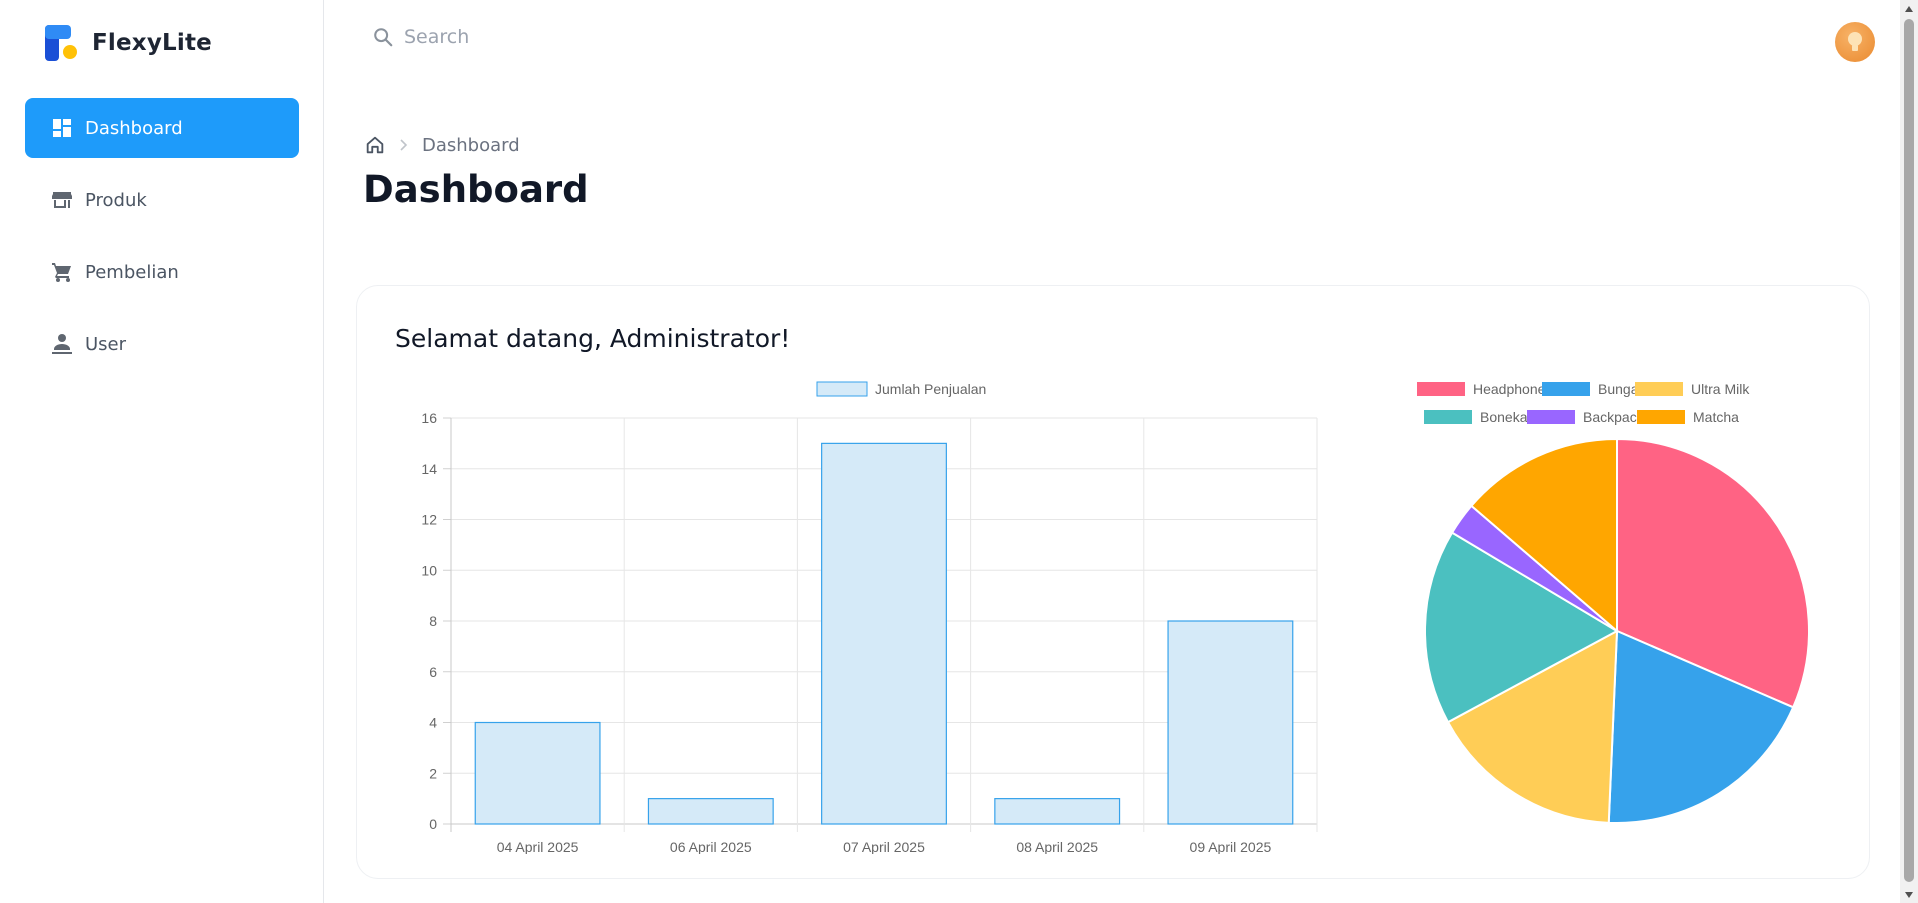 This screenshot has width=1918, height=903. What do you see at coordinates (116, 200) in the screenshot?
I see `sidebar-item-label: Produk` at bounding box center [116, 200].